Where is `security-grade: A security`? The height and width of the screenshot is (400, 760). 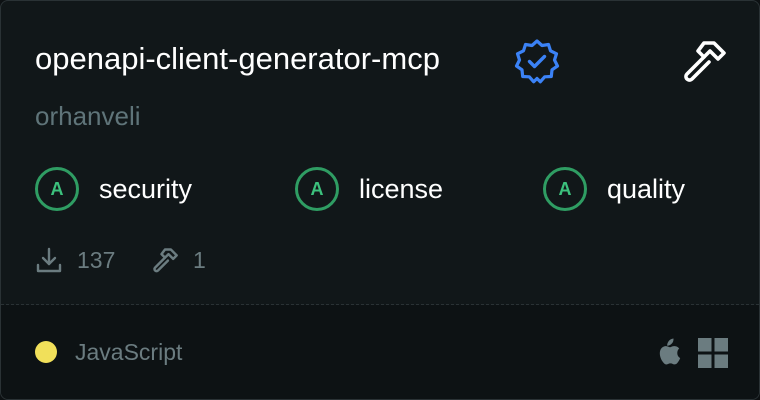
security-grade: A security is located at coordinates (113, 189).